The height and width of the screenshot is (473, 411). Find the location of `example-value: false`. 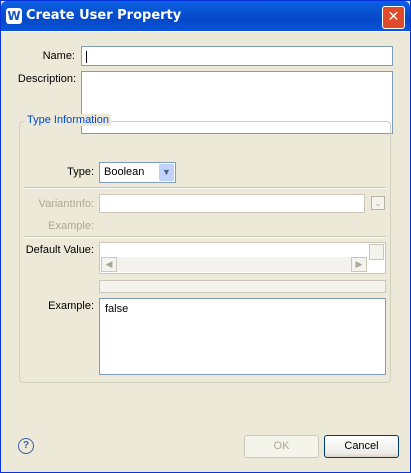

example-value: false is located at coordinates (117, 309).